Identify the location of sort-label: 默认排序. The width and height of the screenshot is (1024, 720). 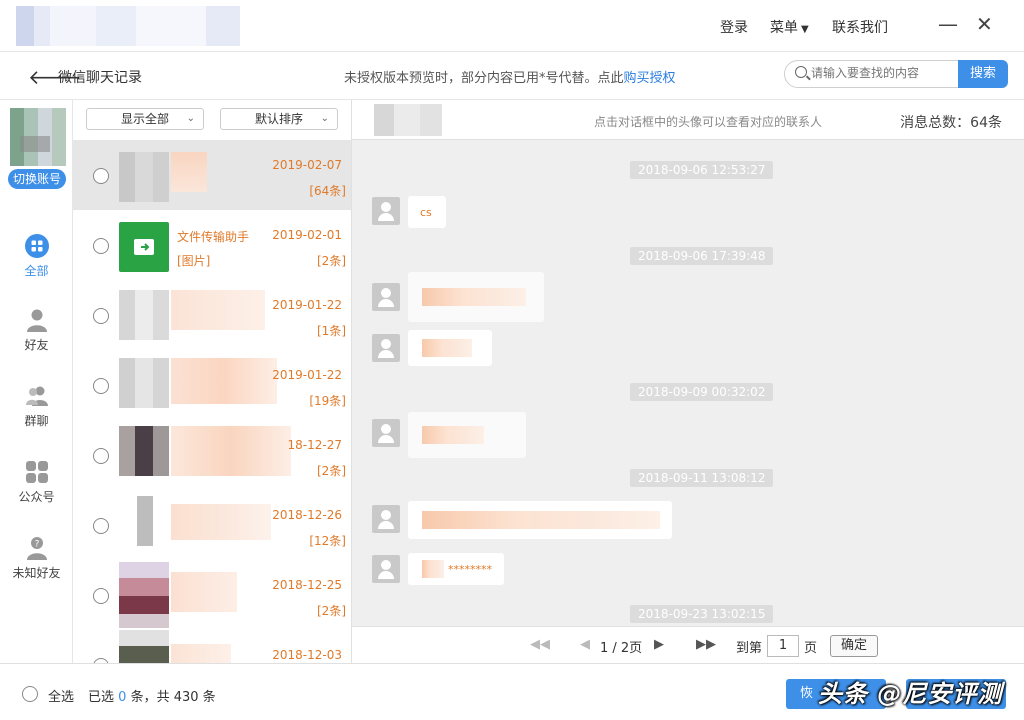
(278, 119).